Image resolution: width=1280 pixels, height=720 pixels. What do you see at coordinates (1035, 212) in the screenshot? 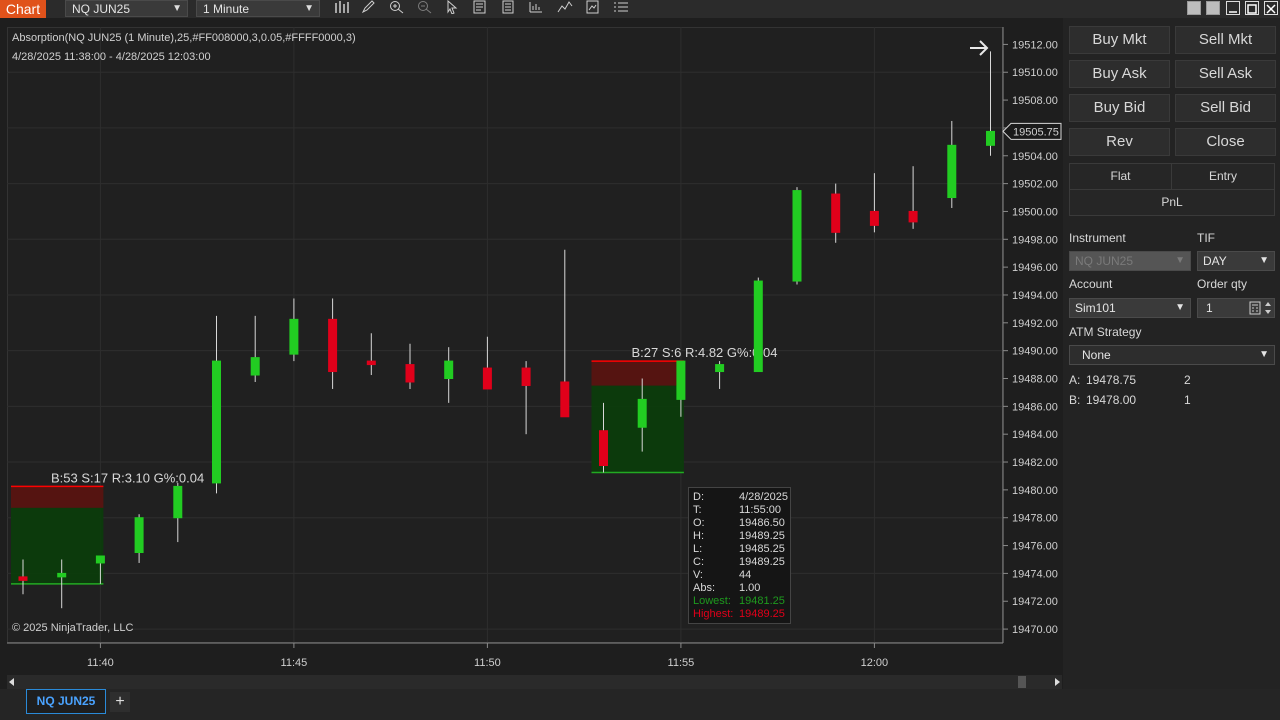
I see `price-tick-label: 19500.00` at bounding box center [1035, 212].